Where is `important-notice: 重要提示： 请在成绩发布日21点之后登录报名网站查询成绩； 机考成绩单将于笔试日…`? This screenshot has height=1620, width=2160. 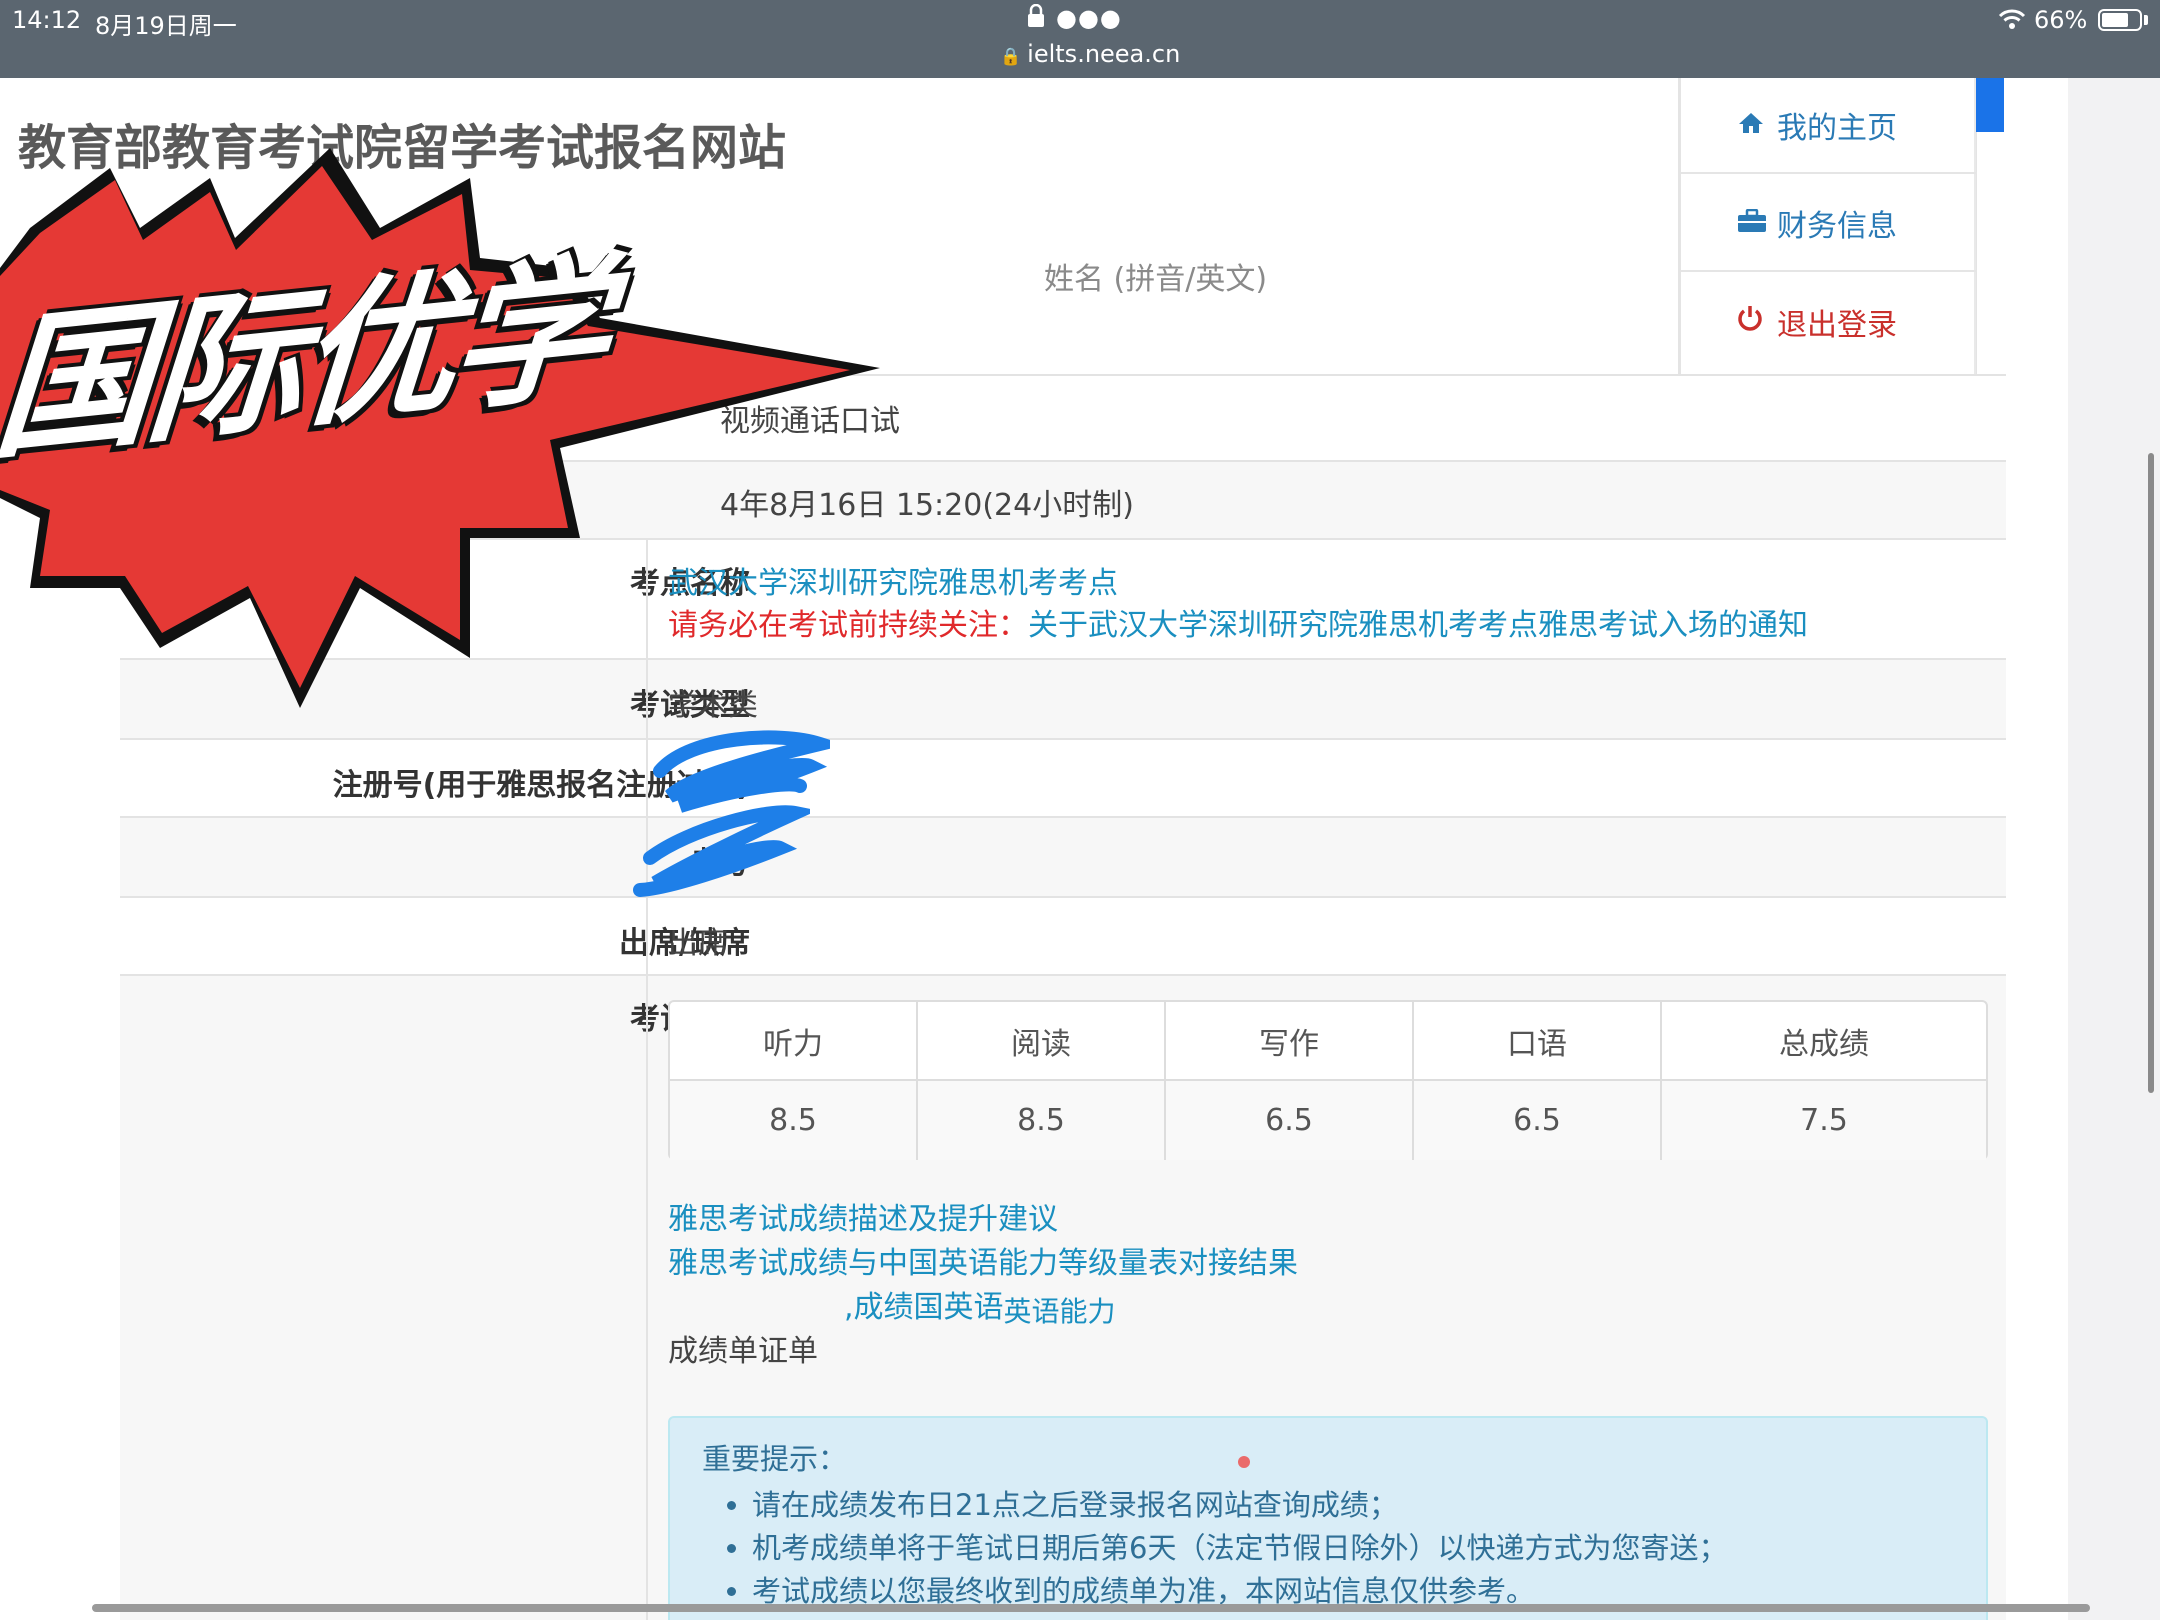
important-notice: 重要提示： 请在成绩发布日21点之后登录报名网站查询成绩； 机考成绩单将于笔试日… is located at coordinates (1328, 1518).